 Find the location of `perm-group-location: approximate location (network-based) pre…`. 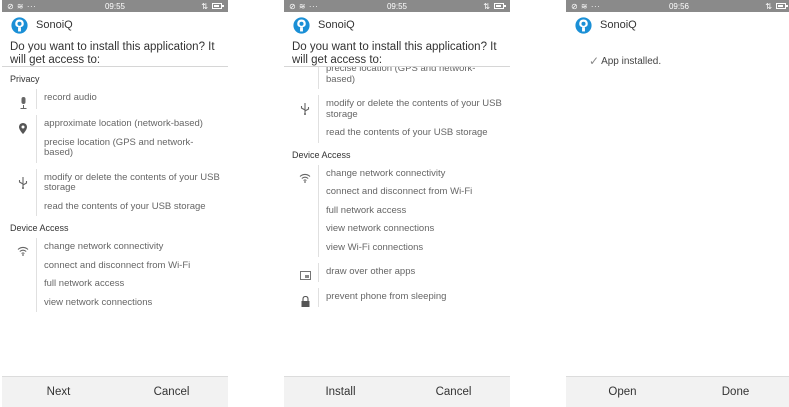

perm-group-location: approximate location (network-based) pre… is located at coordinates (115, 139).